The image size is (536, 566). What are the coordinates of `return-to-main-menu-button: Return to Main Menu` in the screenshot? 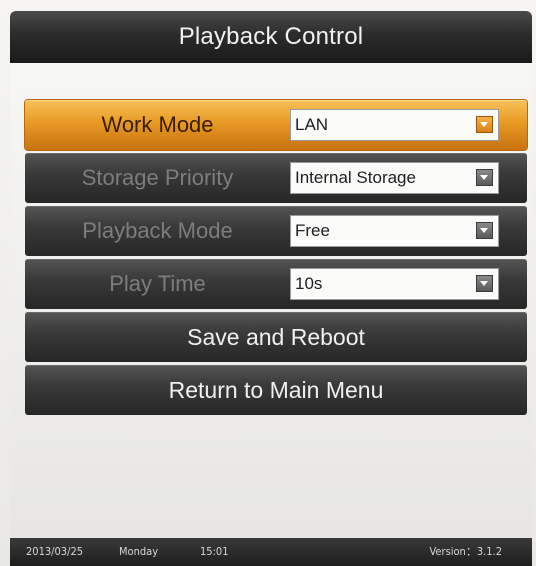 It's located at (276, 390).